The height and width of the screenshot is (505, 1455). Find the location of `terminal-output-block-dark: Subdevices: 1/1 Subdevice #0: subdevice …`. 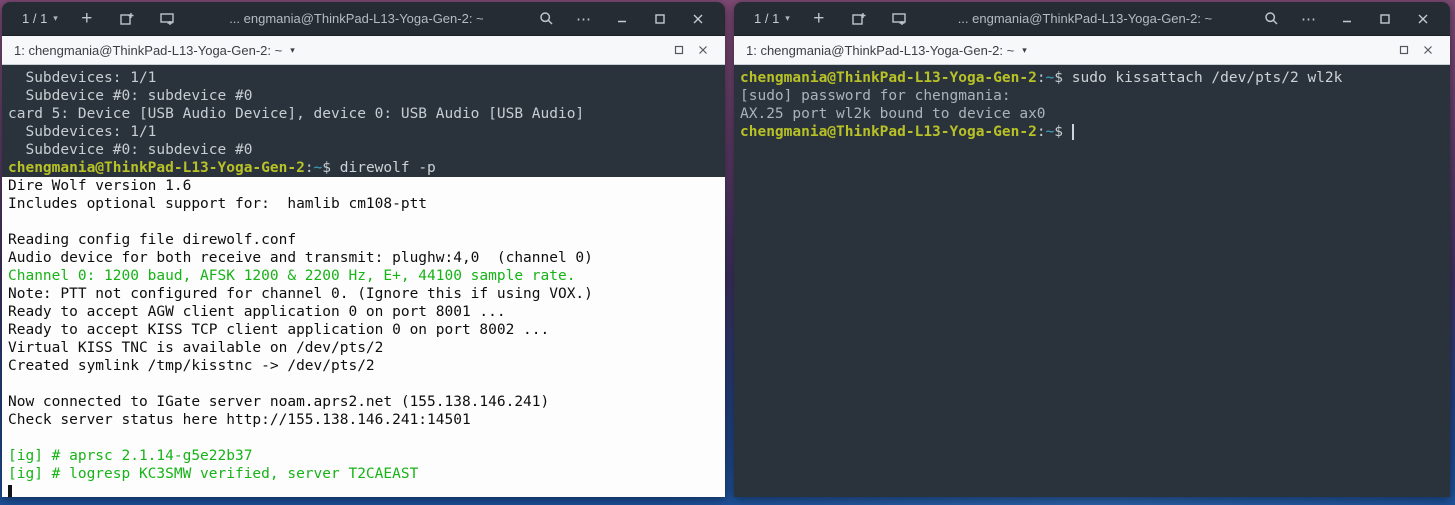

terminal-output-block-dark: Subdevices: 1/1 Subdevice #0: subdevice … is located at coordinates (363, 121).